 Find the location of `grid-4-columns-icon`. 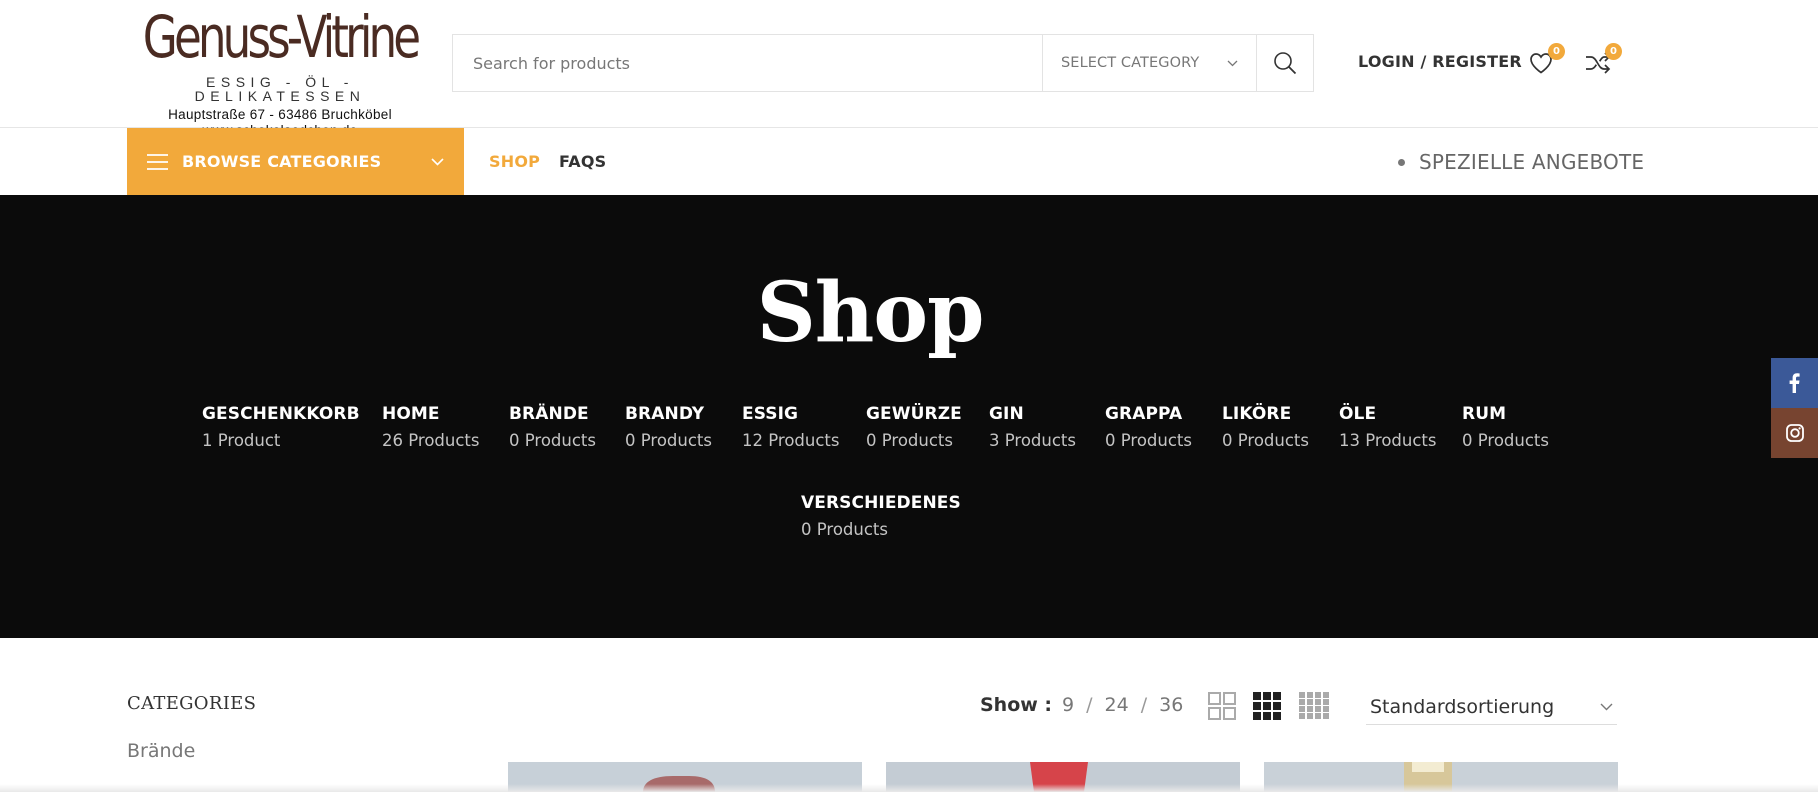

grid-4-columns-icon is located at coordinates (1314, 706).